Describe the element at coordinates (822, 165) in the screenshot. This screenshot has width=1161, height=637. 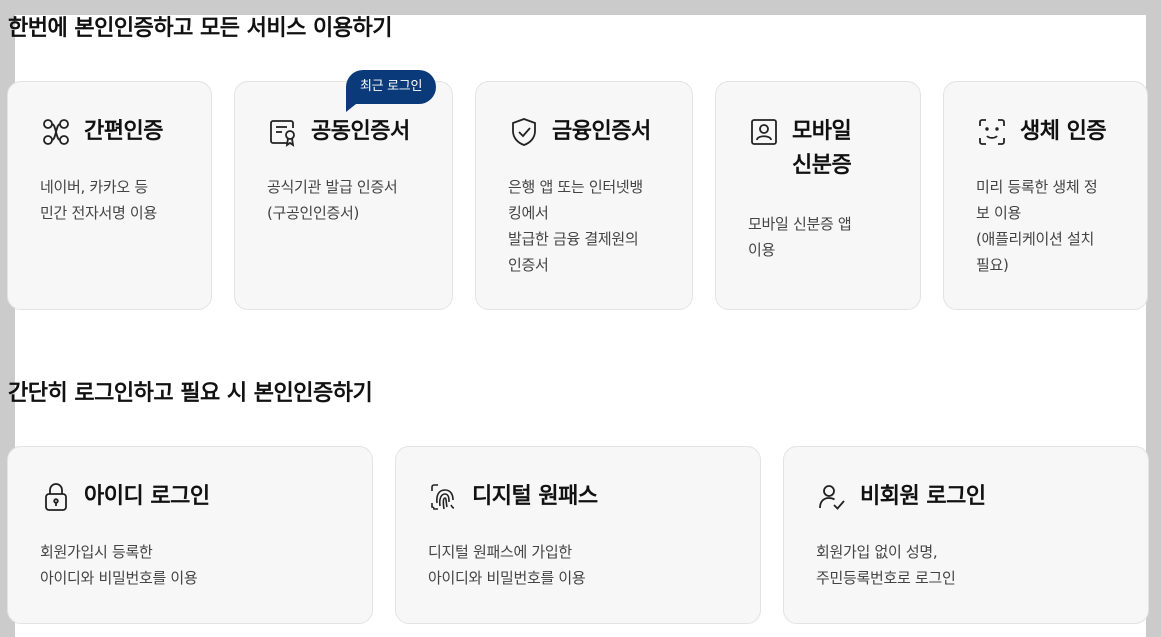
I see `card-title-line-2: 신분증` at that location.